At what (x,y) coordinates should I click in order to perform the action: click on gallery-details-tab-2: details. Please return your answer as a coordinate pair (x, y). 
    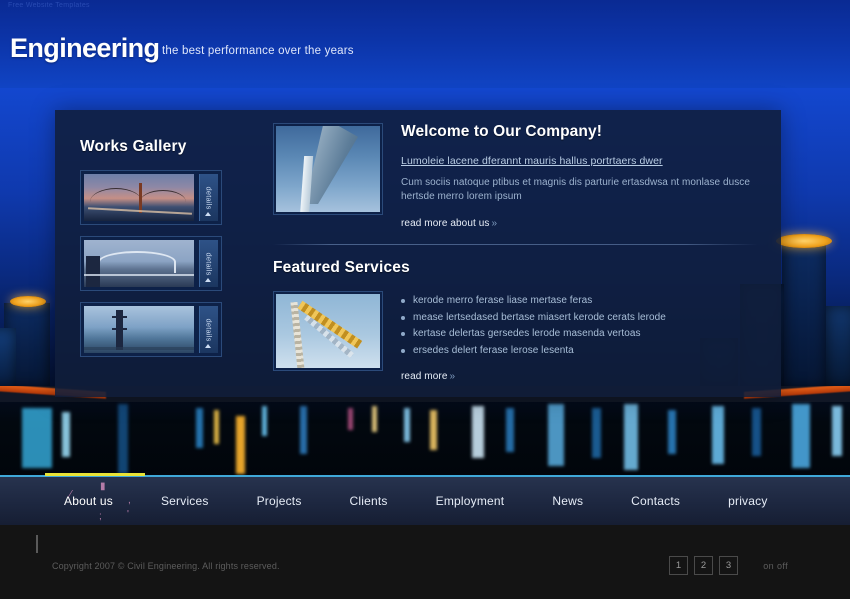
    Looking at the image, I should click on (208, 263).